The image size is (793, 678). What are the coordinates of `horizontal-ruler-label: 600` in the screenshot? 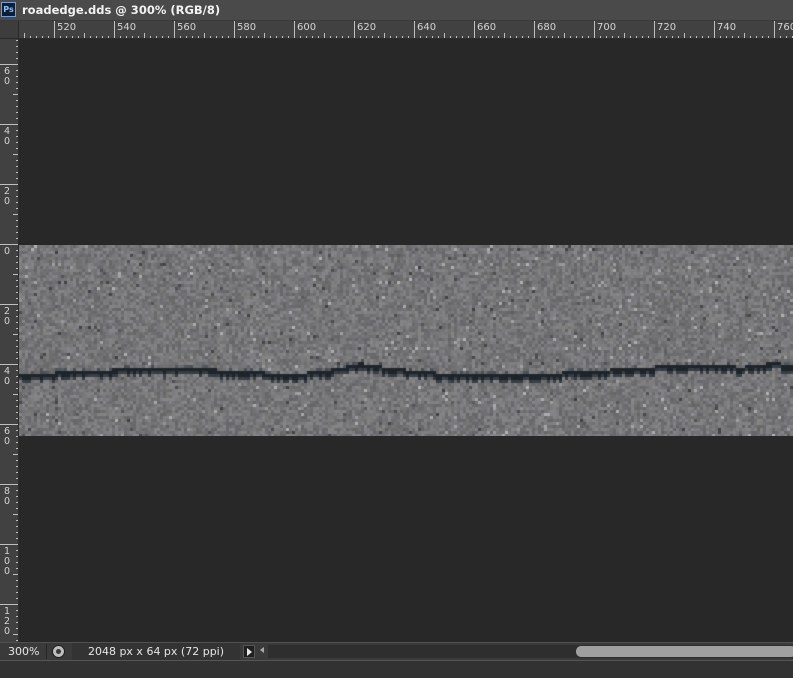 It's located at (307, 27).